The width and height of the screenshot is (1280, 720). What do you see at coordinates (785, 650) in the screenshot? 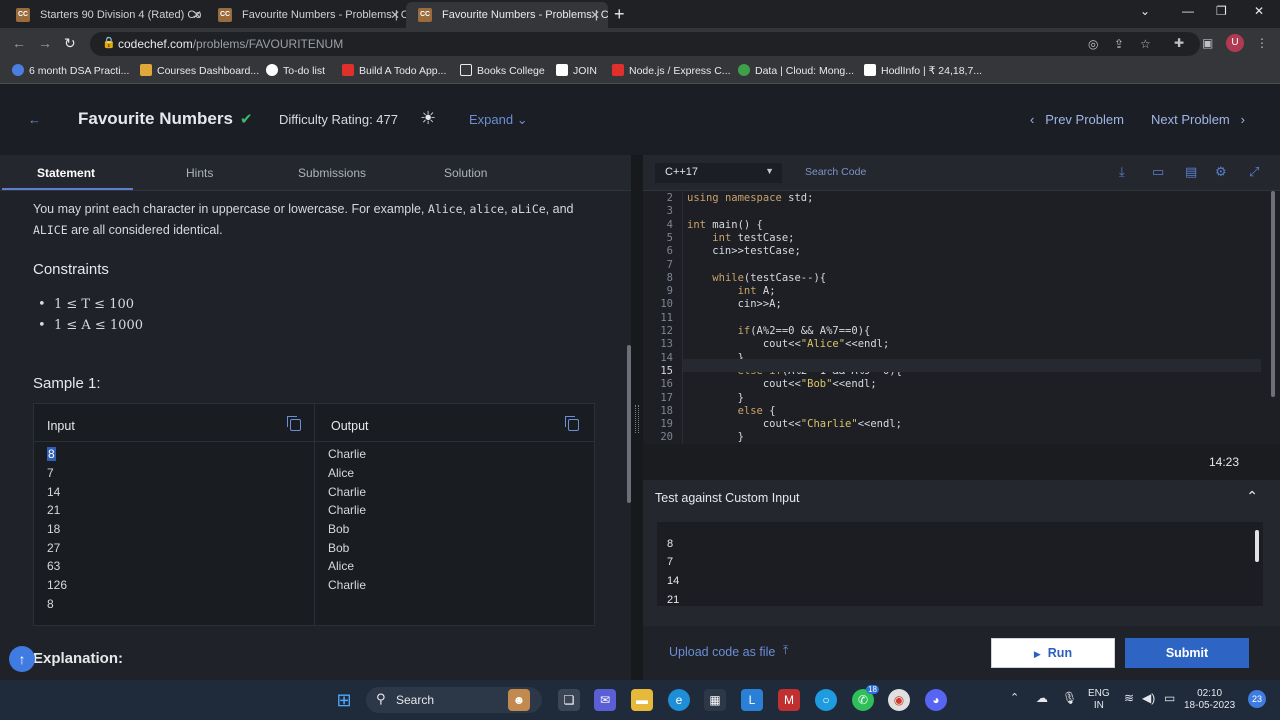
I see `upload-icon: ⤒` at bounding box center [785, 650].